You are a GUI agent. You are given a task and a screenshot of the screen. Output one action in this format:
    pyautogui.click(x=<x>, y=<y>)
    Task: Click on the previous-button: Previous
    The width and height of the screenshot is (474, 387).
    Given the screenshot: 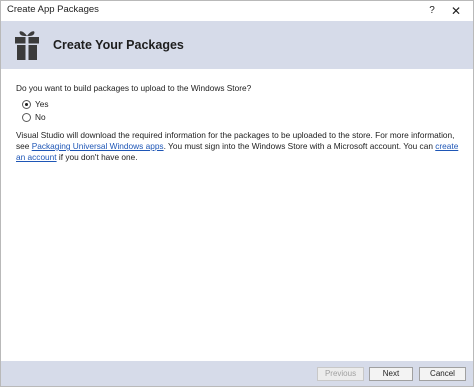 What is the action you would take?
    pyautogui.click(x=340, y=374)
    